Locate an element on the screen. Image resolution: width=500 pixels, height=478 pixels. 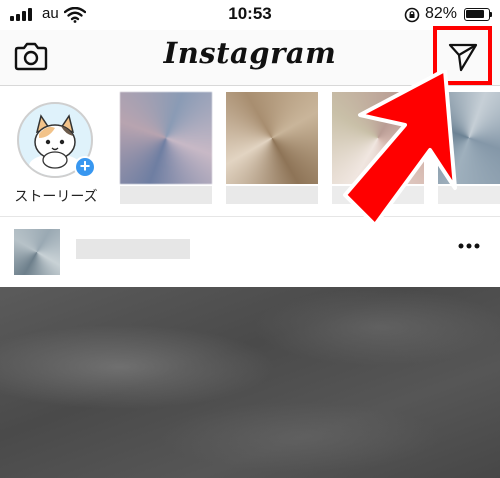
orientation-lock-icon is located at coordinates (412, 15).